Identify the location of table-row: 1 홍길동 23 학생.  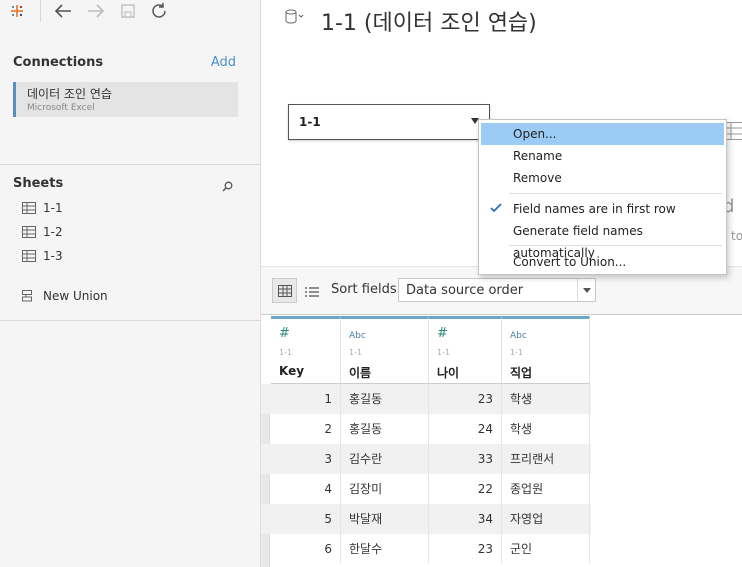
(426, 399).